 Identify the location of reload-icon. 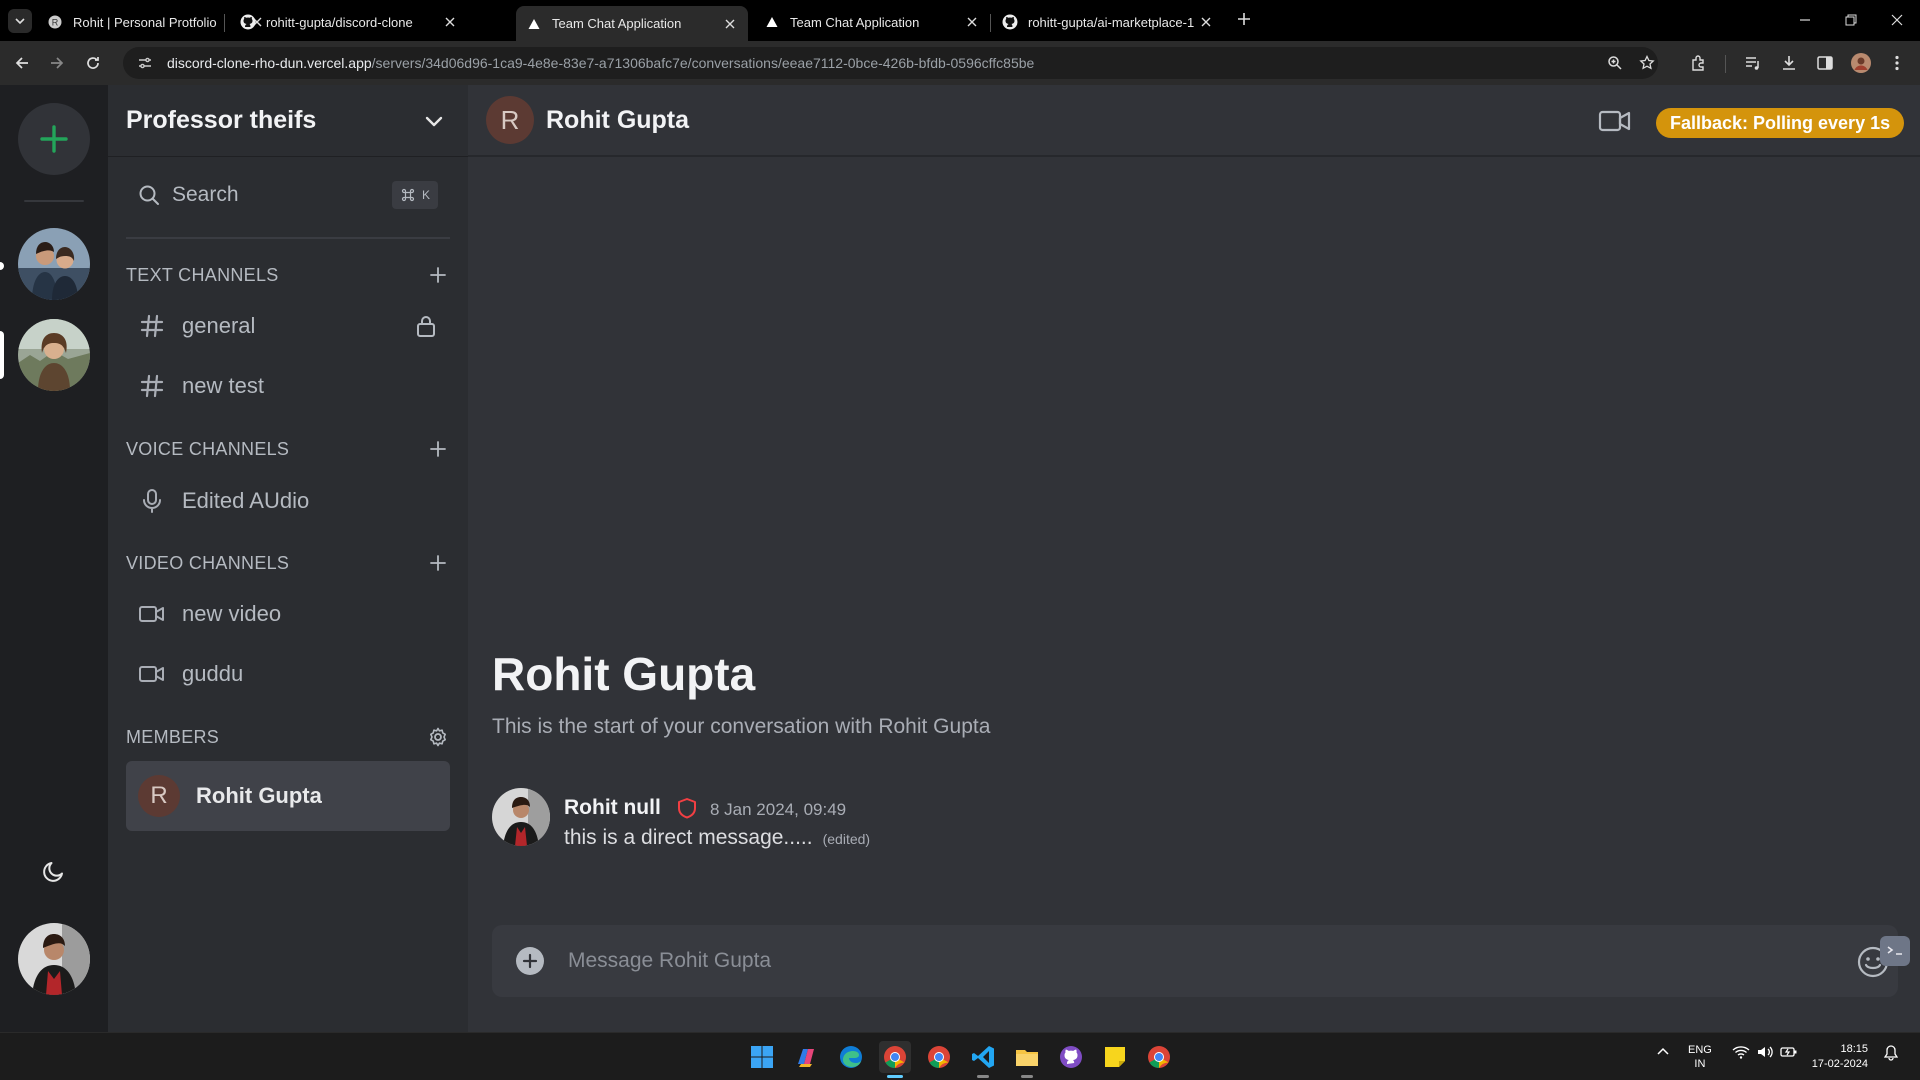
(93, 63).